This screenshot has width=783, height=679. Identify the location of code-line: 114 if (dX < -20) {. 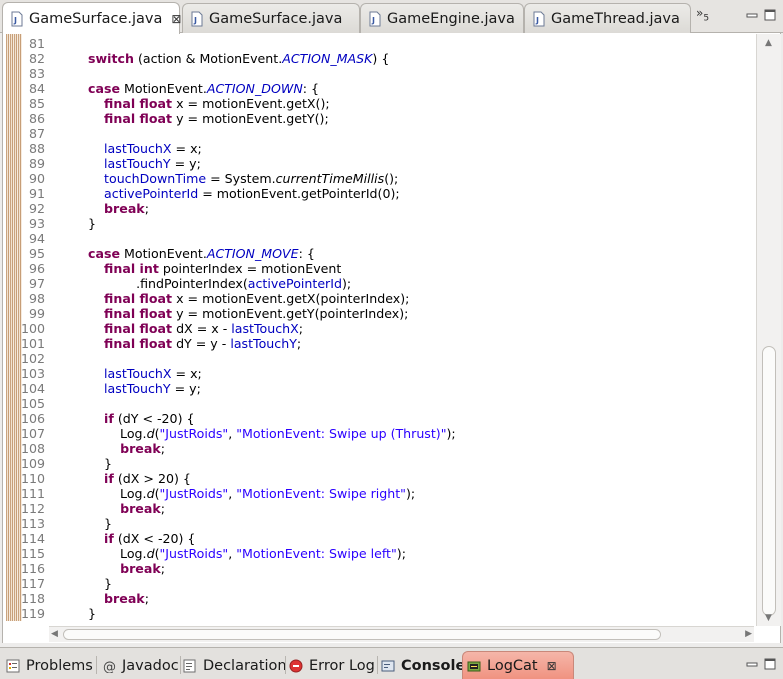
(378, 538).